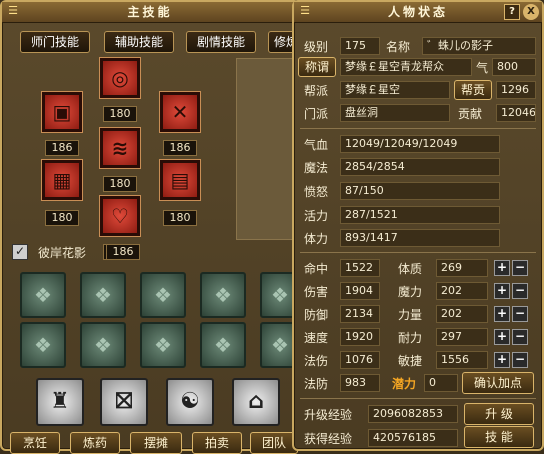 This screenshot has height=454, width=544. What do you see at coordinates (190, 402) in the screenshot?
I see `equipped-skill-icon: ☯` at bounding box center [190, 402].